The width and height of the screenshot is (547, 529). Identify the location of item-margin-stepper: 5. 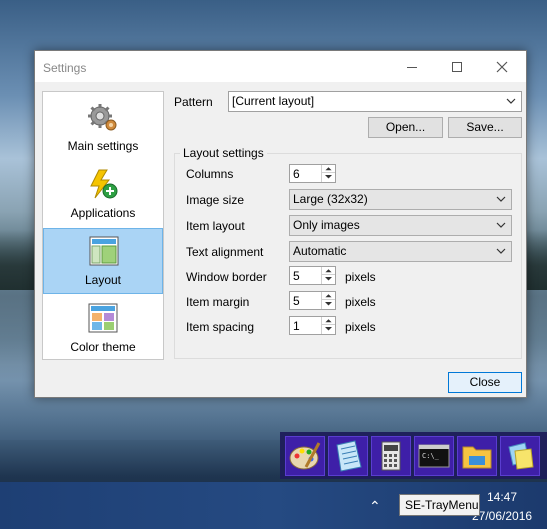
(312, 300).